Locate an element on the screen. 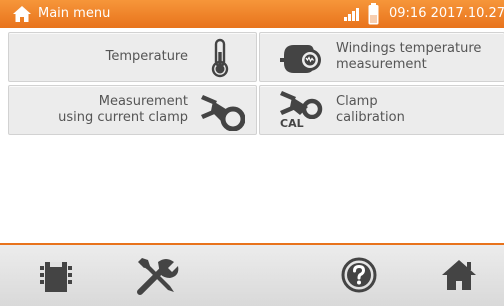 The height and width of the screenshot is (306, 504). screen-title: Main menu is located at coordinates (74, 13).